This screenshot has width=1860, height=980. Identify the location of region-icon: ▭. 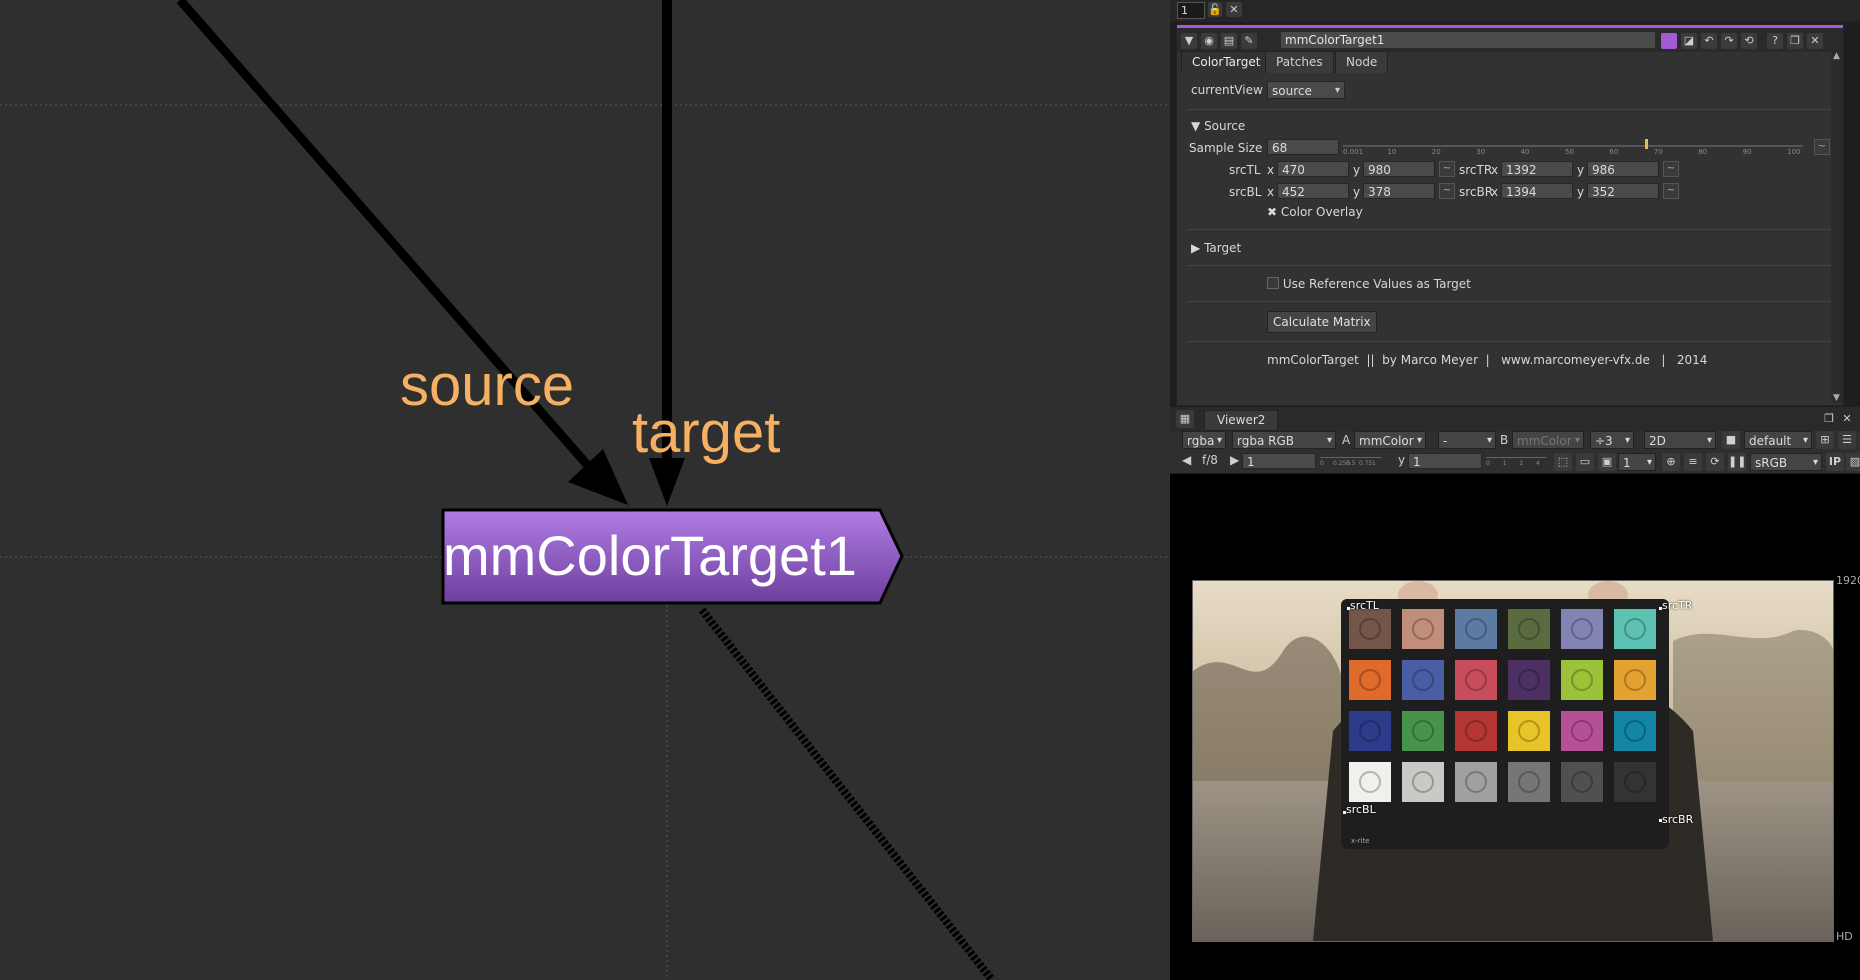
(1585, 462).